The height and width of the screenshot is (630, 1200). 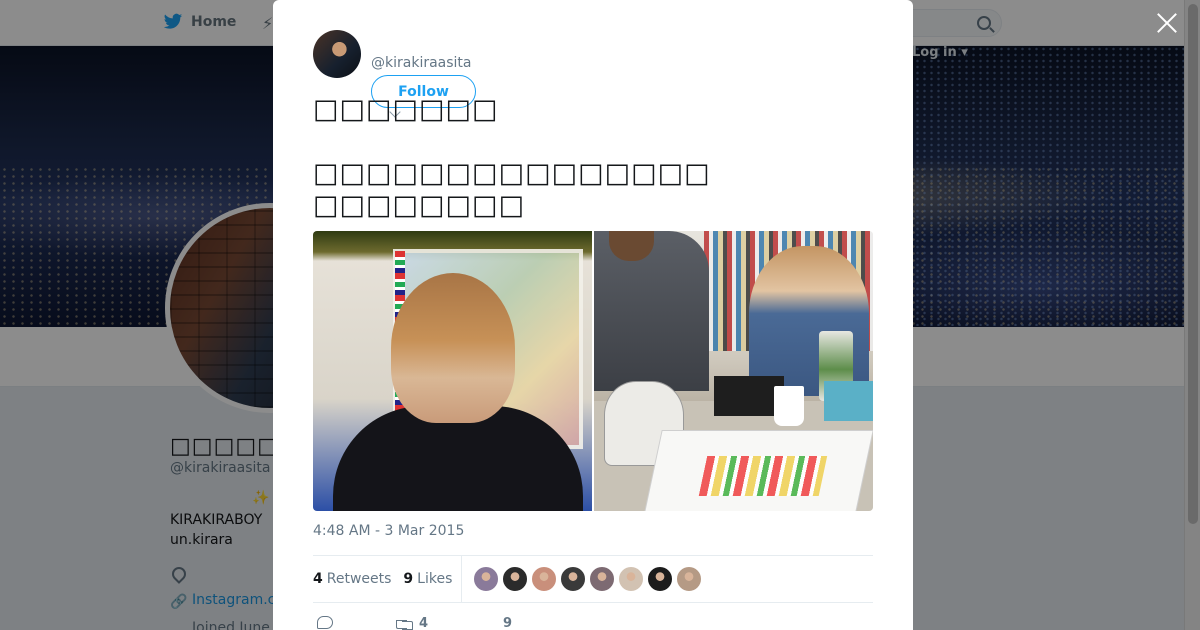 I want to click on retweet-count: 4, so click(x=424, y=623).